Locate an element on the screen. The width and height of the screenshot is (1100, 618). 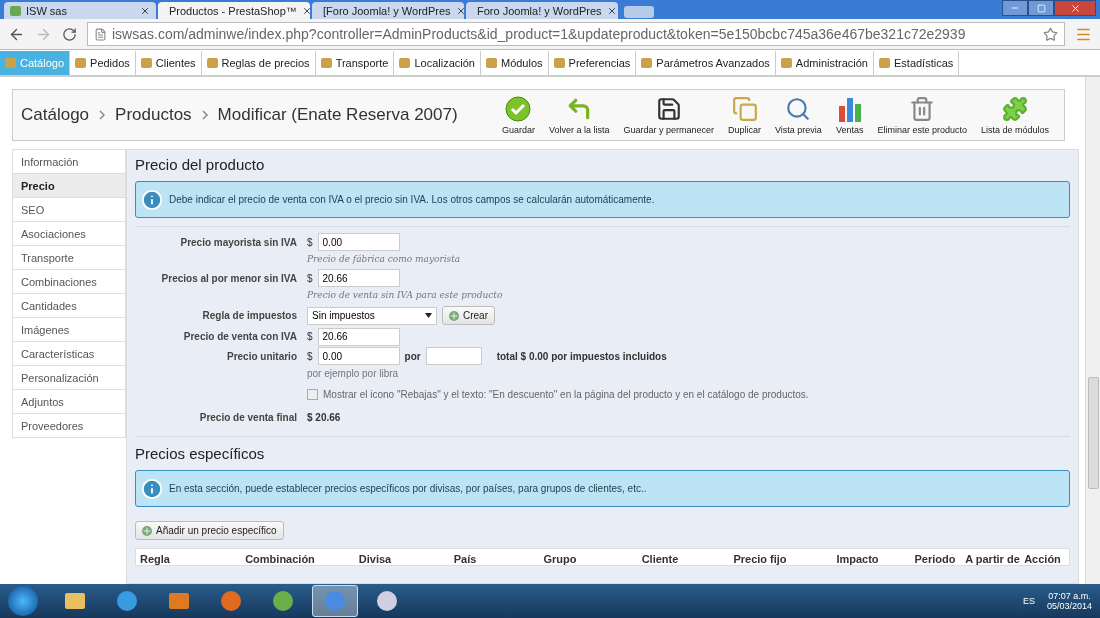
column-header: A partir de is located at coordinates (992, 559).